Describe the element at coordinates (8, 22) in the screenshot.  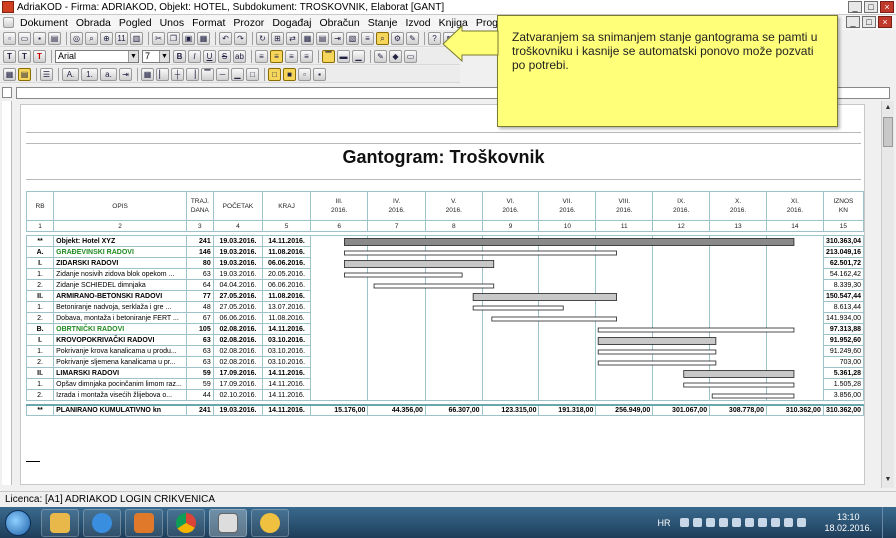
I see `document-menu-icon` at that location.